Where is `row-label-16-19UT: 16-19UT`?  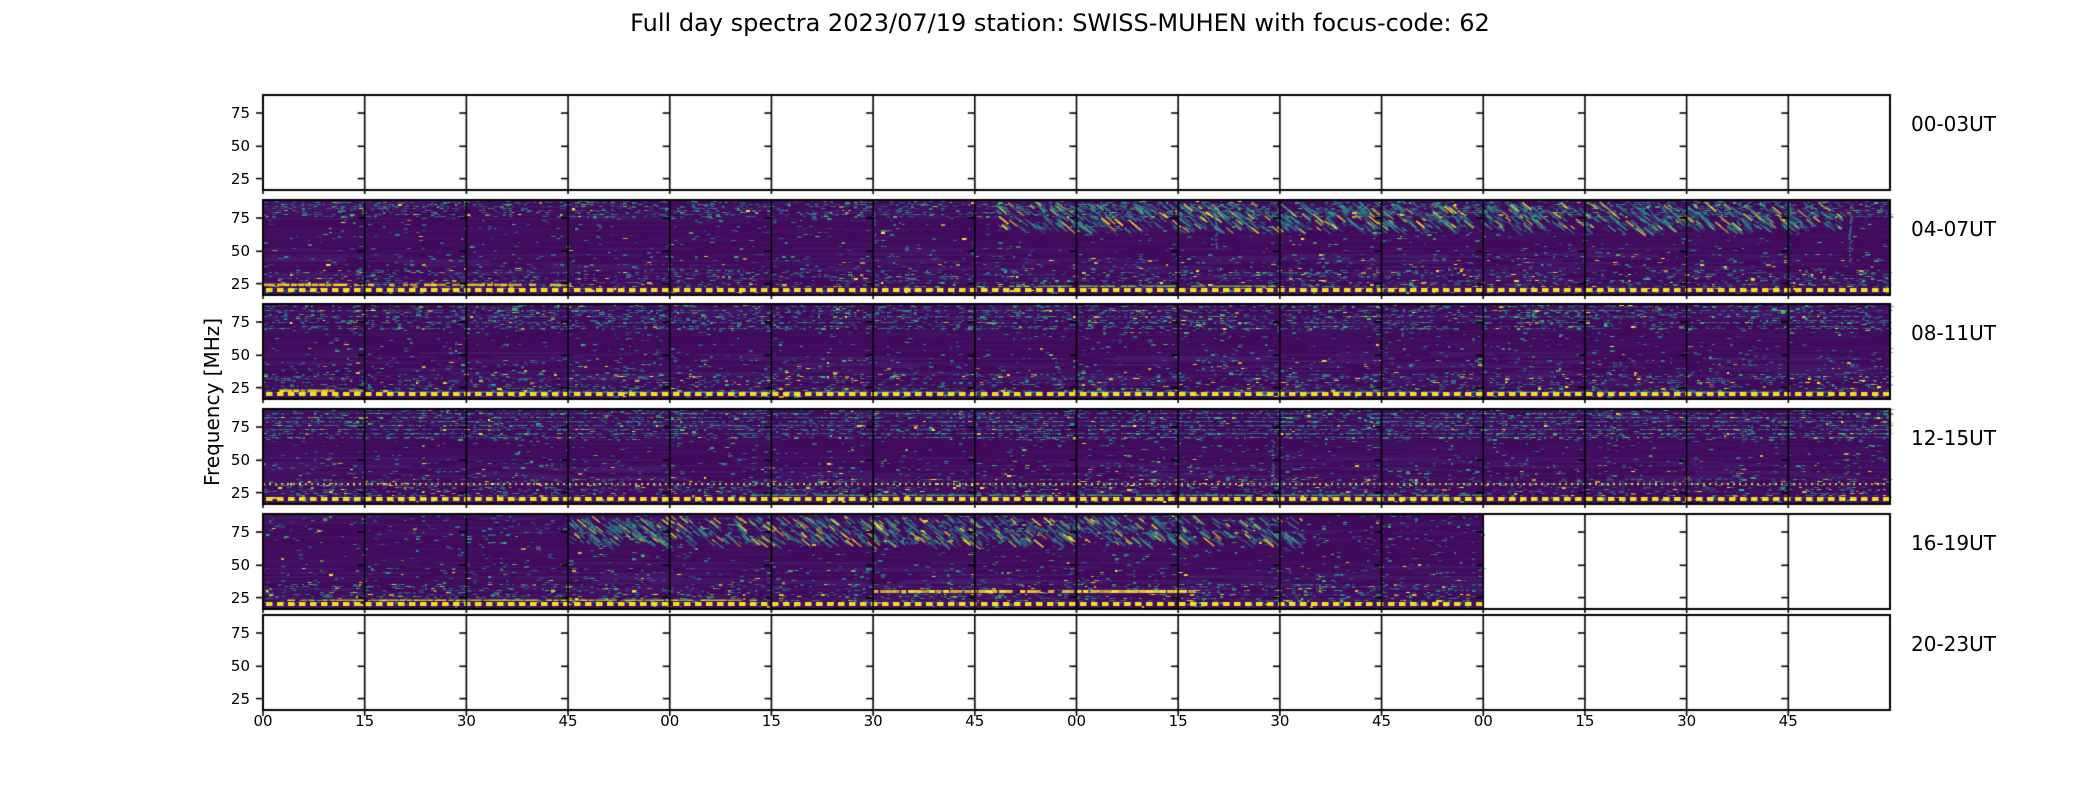 row-label-16-19UT: 16-19UT is located at coordinates (1953, 543).